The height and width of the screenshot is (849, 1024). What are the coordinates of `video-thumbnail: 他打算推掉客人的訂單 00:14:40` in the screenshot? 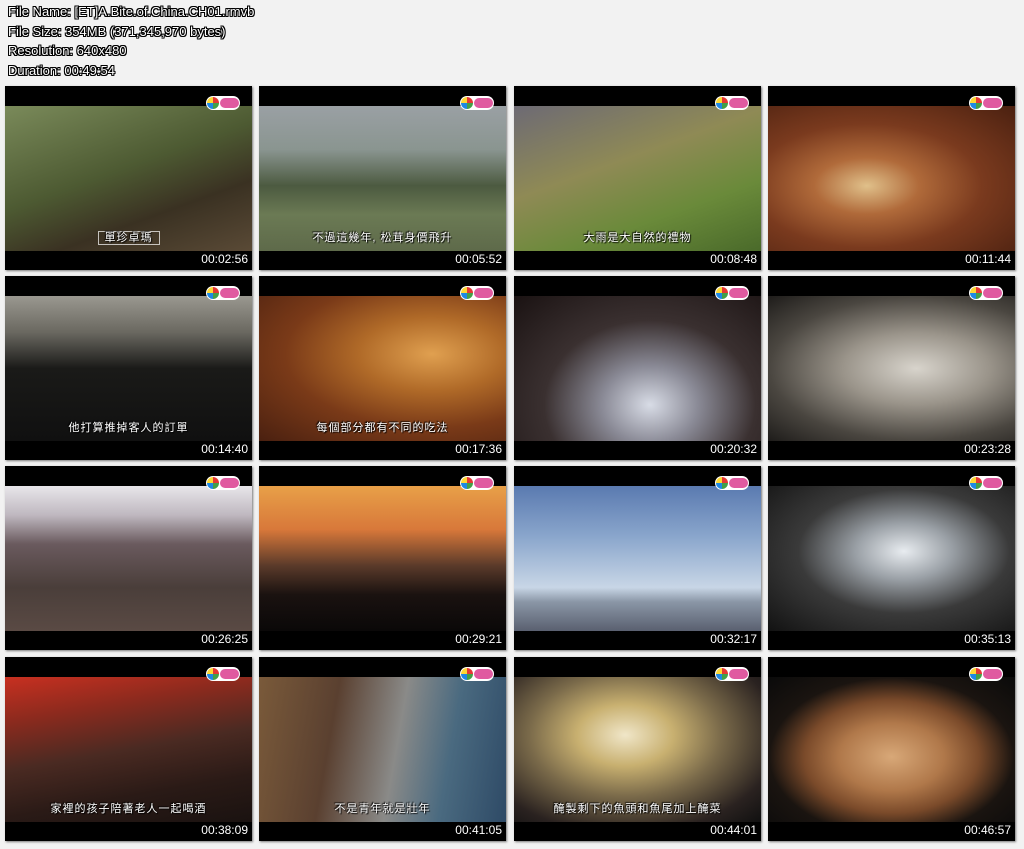 It's located at (128, 368).